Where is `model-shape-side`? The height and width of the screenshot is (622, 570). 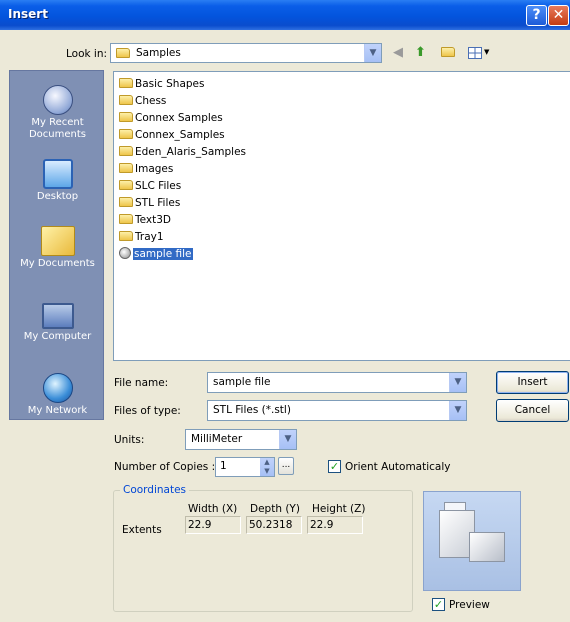
model-shape-side is located at coordinates (487, 547).